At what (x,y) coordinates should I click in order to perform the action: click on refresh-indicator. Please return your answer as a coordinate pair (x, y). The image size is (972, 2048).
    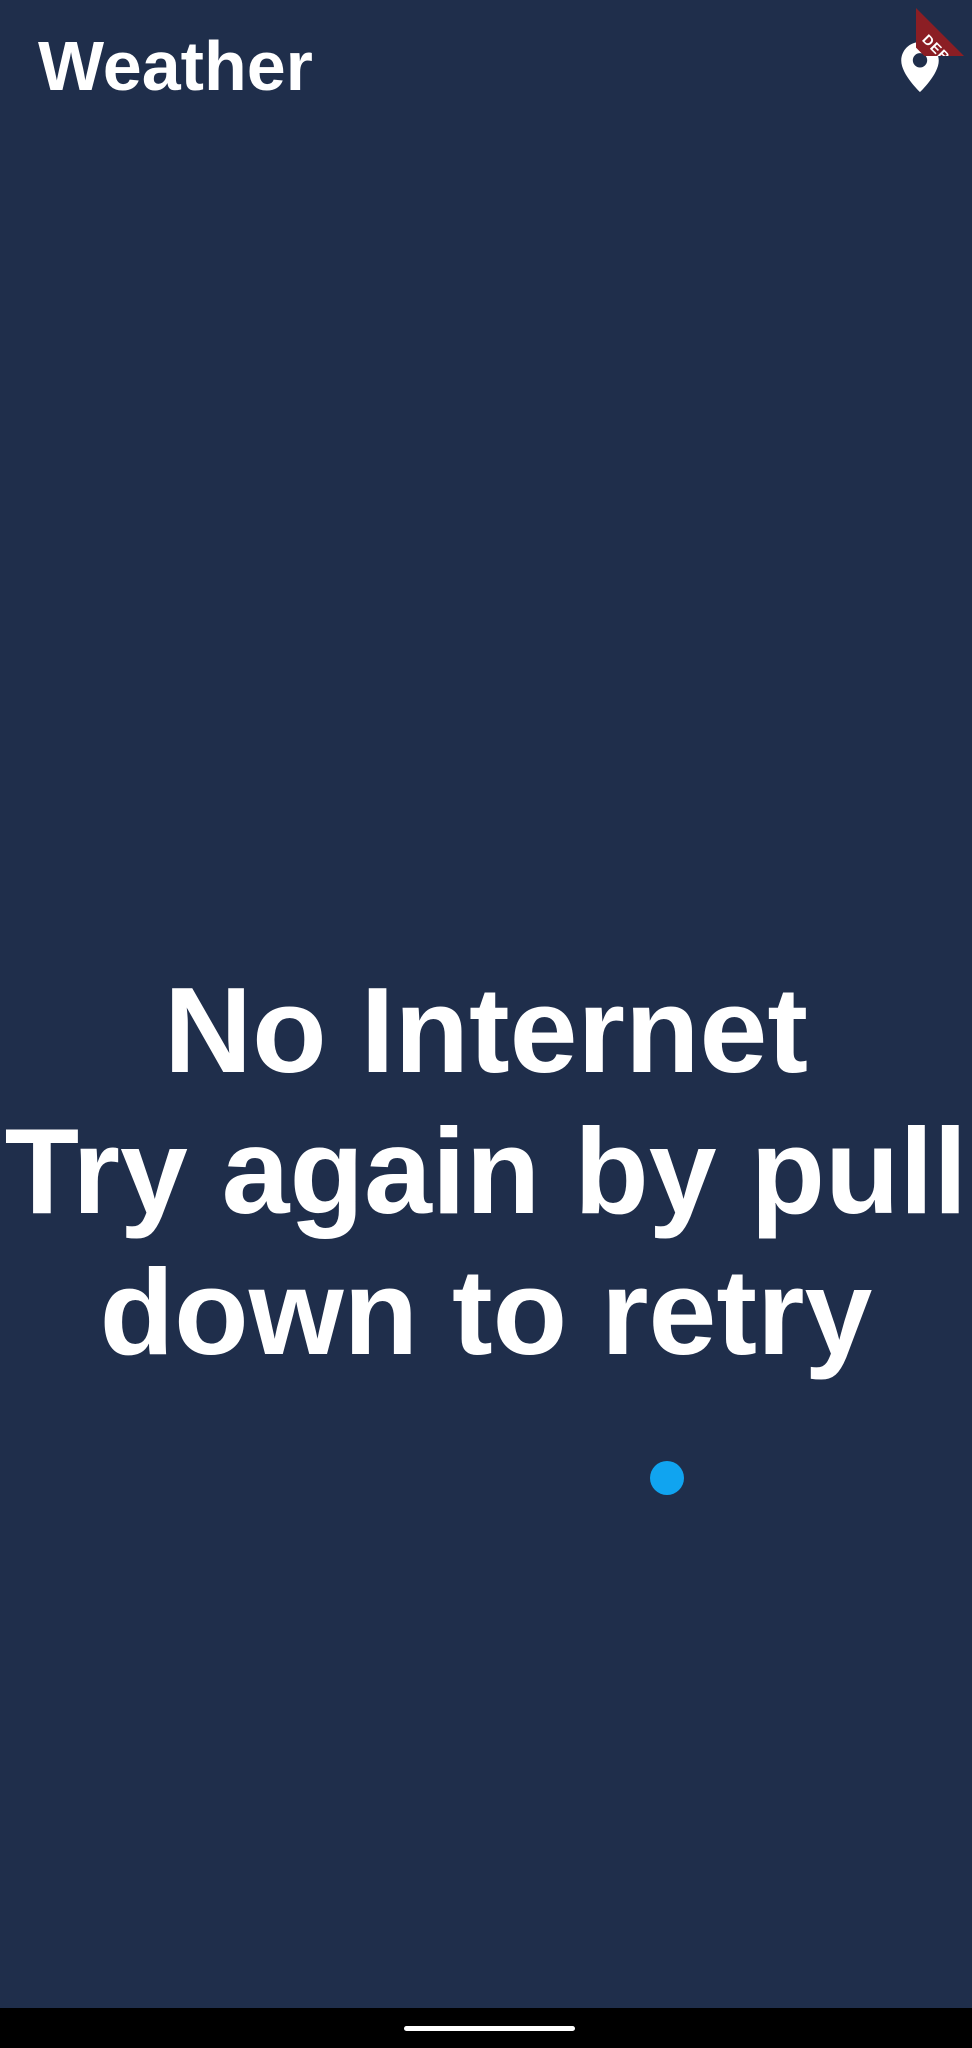
    Looking at the image, I should click on (667, 1478).